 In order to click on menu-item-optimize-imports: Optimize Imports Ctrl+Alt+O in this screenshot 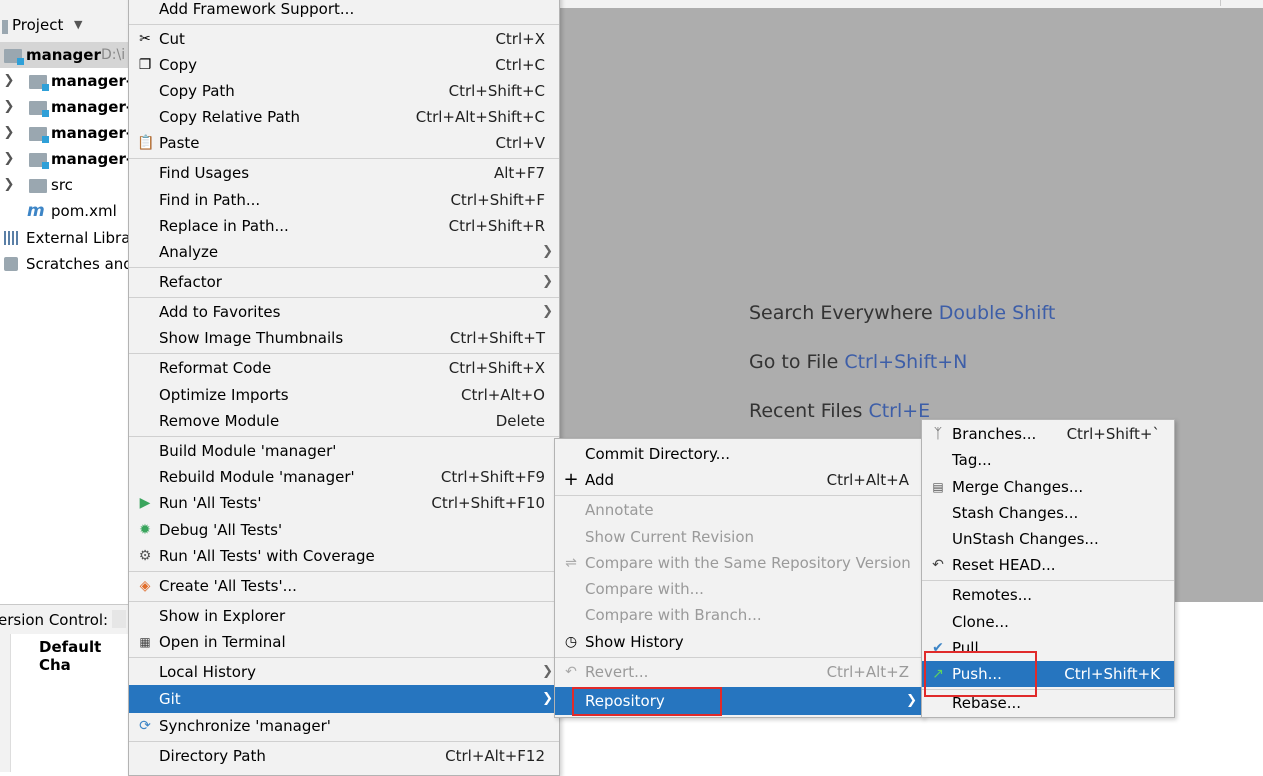, I will do `click(344, 395)`.